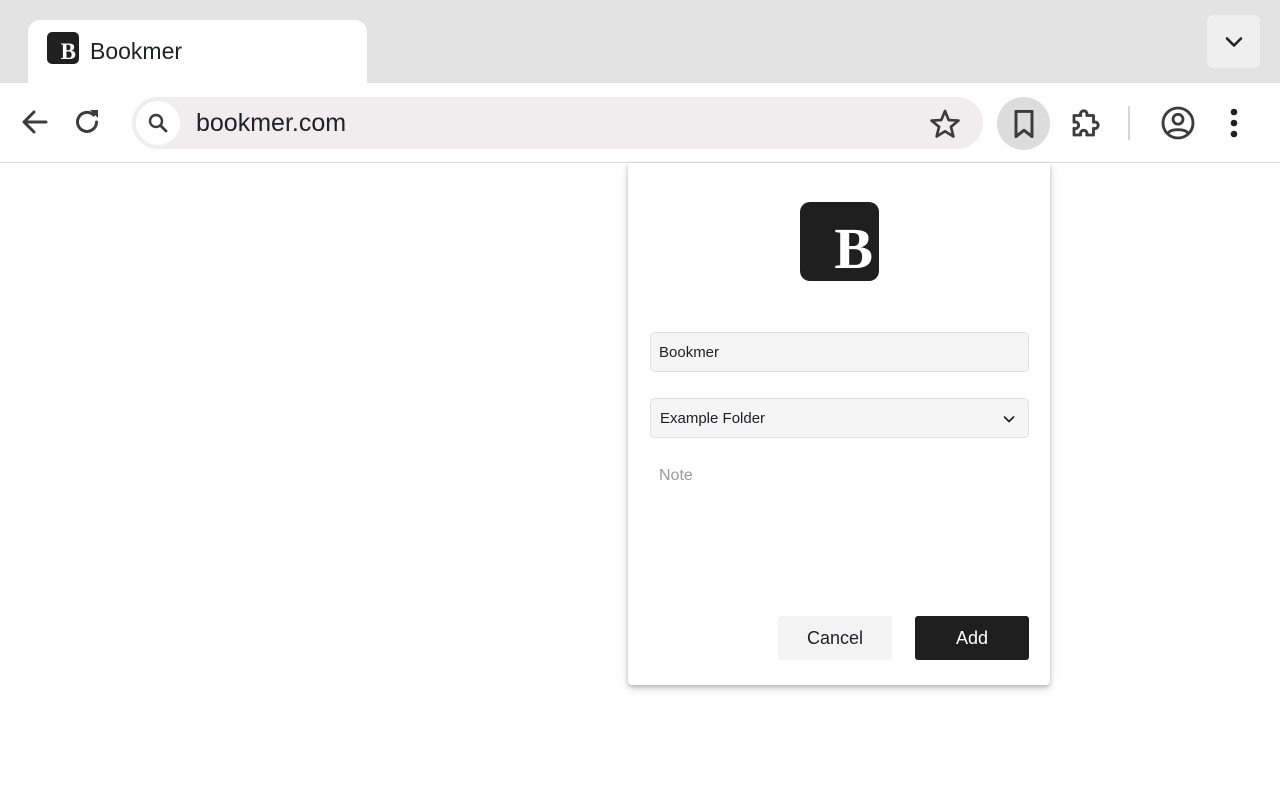 This screenshot has width=1280, height=800. I want to click on bookmer-extension-button, so click(1023, 123).